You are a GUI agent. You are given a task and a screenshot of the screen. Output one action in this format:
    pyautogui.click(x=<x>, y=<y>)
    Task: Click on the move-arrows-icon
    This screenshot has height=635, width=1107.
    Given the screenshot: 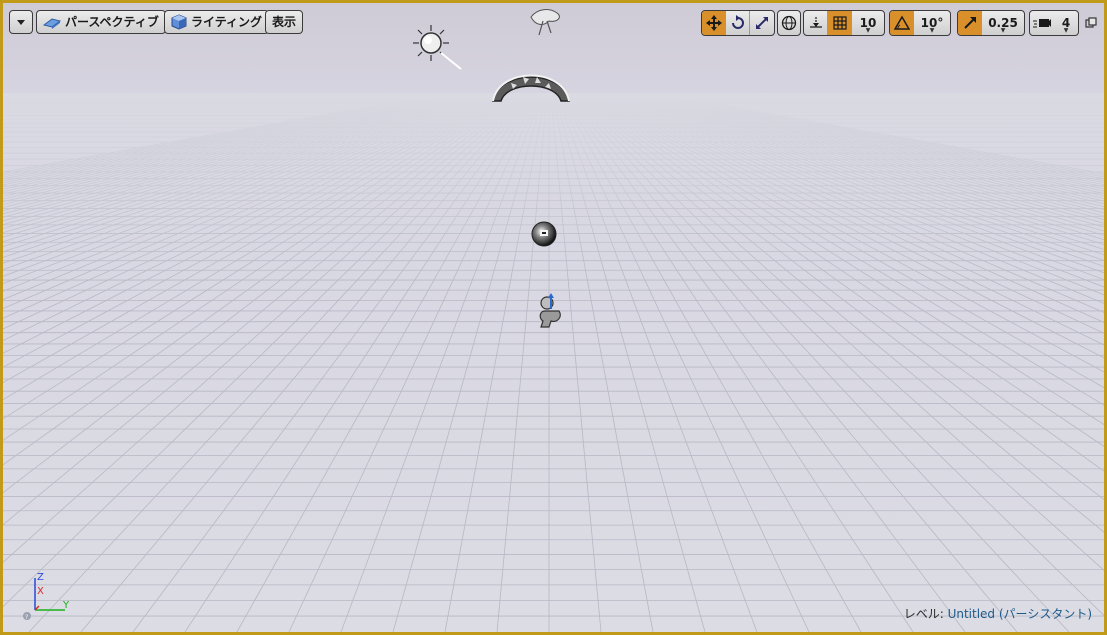 What is the action you would take?
    pyautogui.click(x=713, y=23)
    